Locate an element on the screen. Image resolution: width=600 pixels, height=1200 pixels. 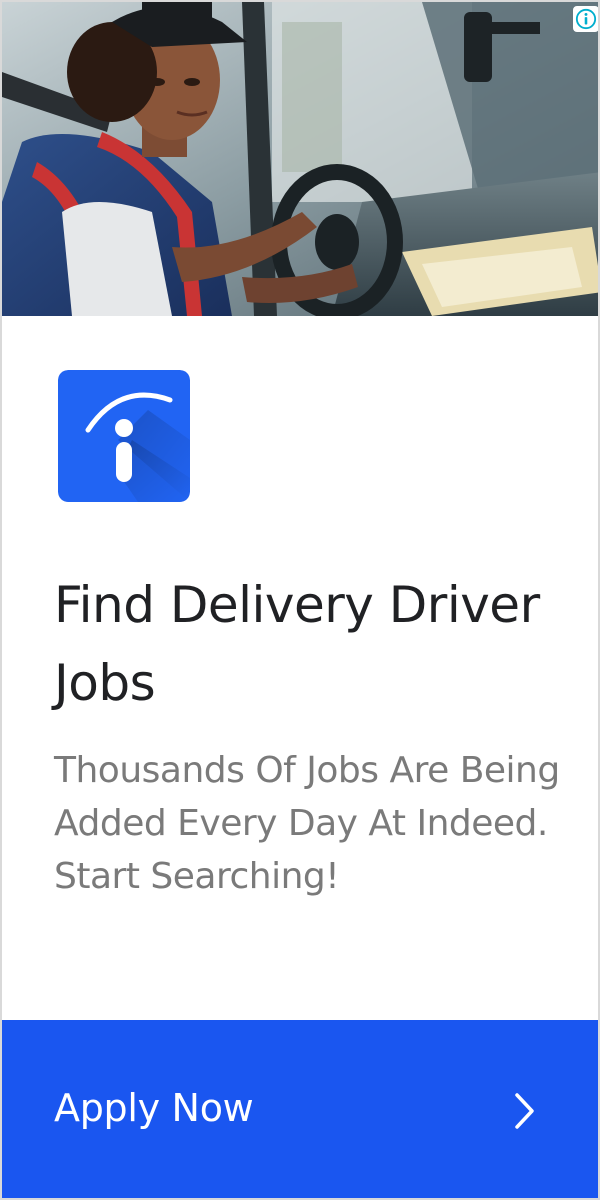
apply-now-label: Apply Now is located at coordinates (154, 1108).